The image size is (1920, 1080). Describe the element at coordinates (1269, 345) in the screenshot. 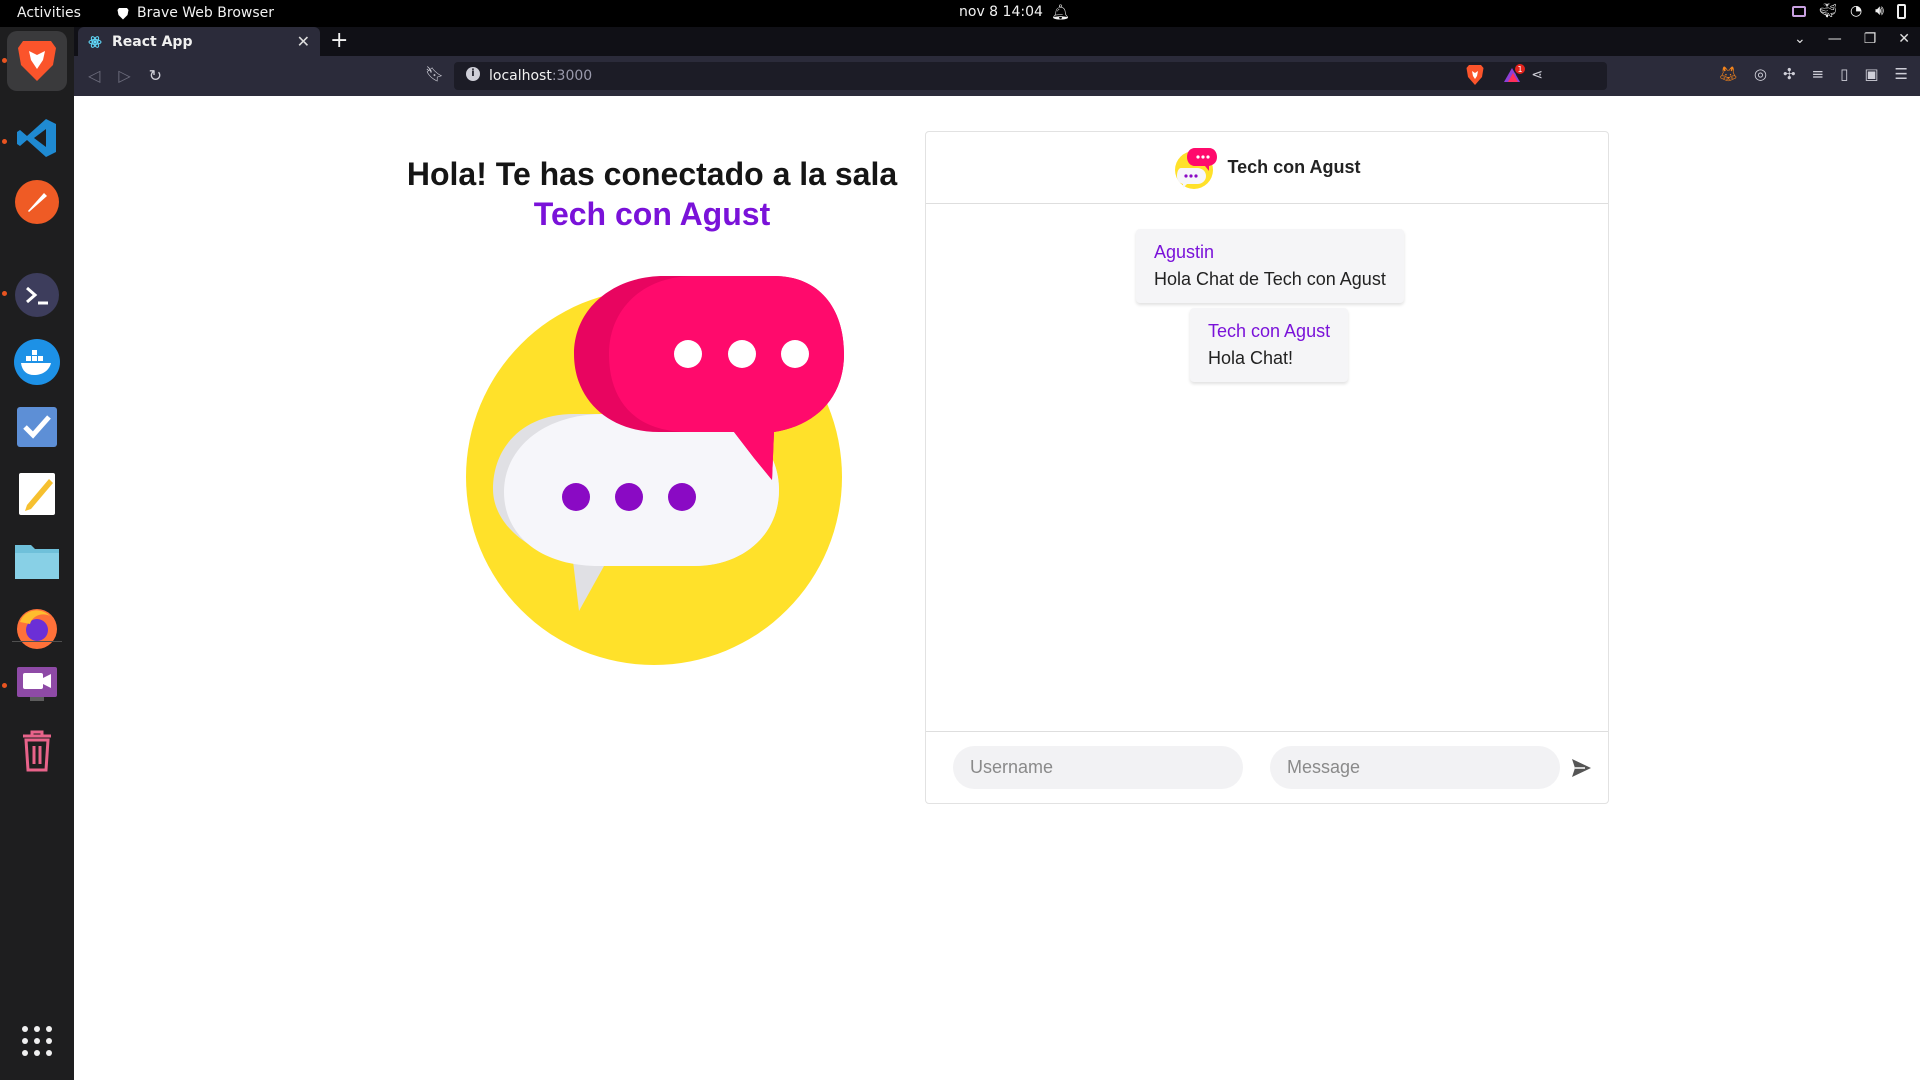

I see `chat-message: Tech con Agust Hola Chat!` at that location.